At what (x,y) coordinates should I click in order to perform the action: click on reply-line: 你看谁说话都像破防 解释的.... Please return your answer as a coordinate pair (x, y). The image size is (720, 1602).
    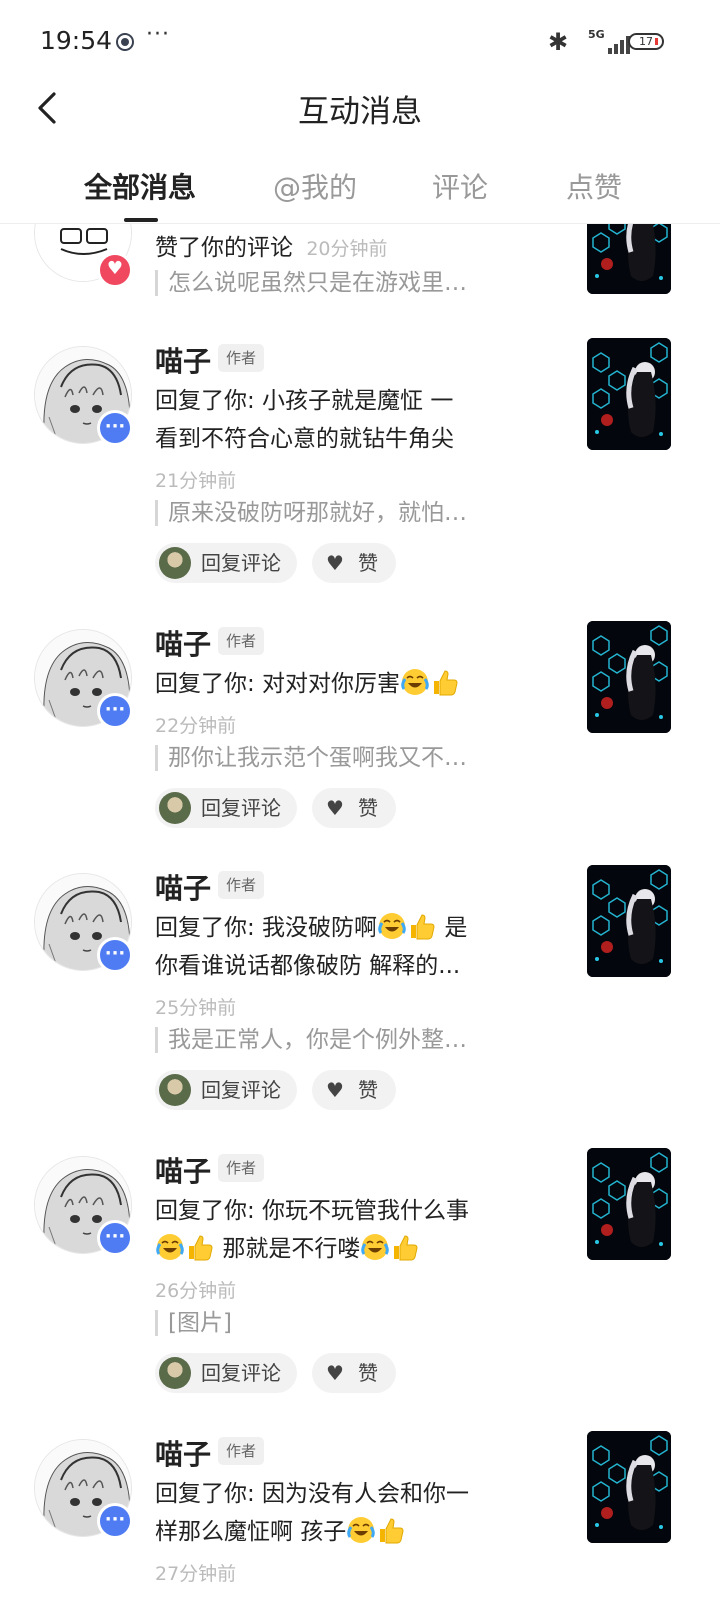
    Looking at the image, I should click on (308, 966).